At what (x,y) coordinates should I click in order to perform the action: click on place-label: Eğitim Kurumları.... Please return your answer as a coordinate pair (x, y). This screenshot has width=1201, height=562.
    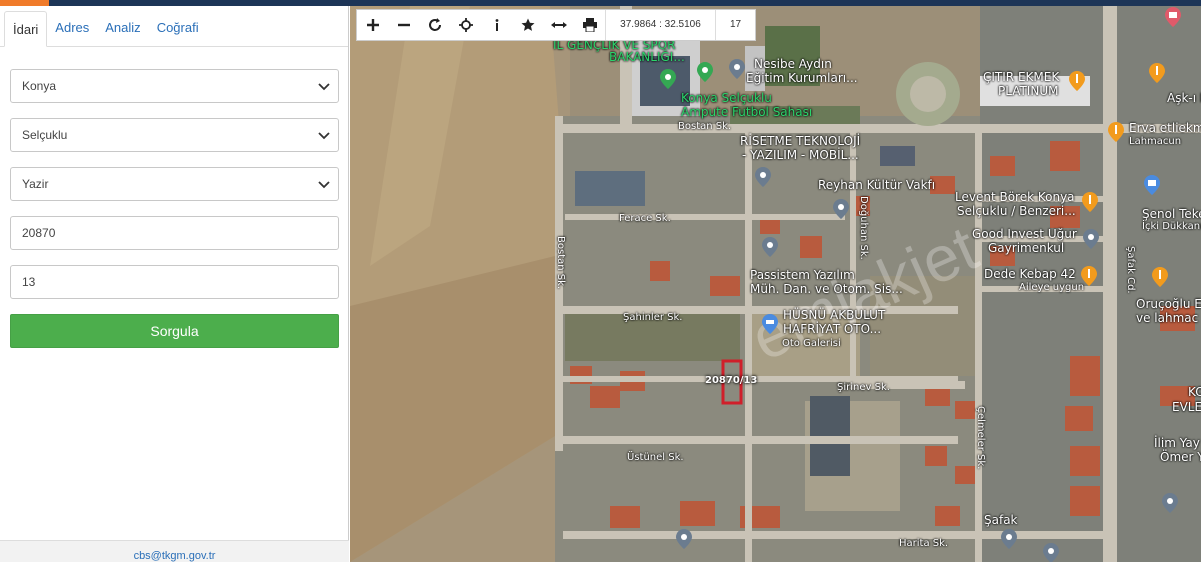
    Looking at the image, I should click on (802, 78).